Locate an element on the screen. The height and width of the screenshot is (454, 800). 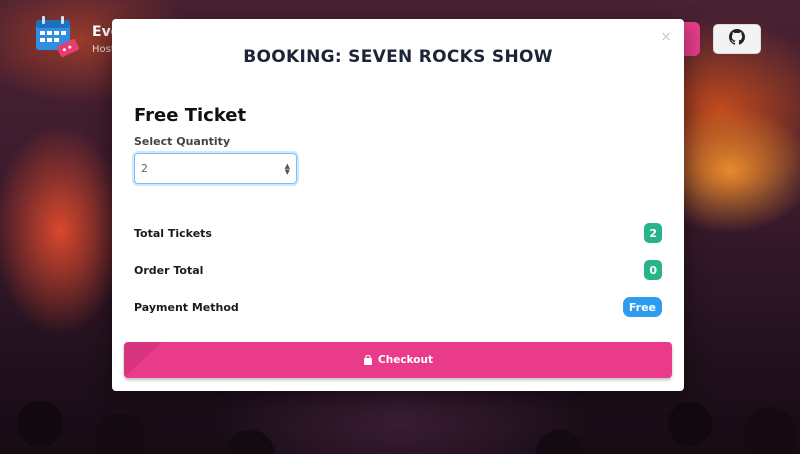
github-button is located at coordinates (737, 39).